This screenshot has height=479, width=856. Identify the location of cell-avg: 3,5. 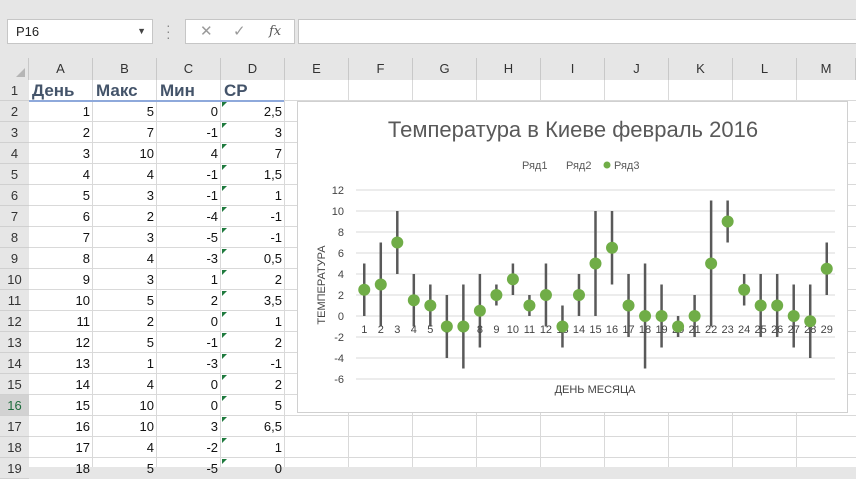
(253, 300).